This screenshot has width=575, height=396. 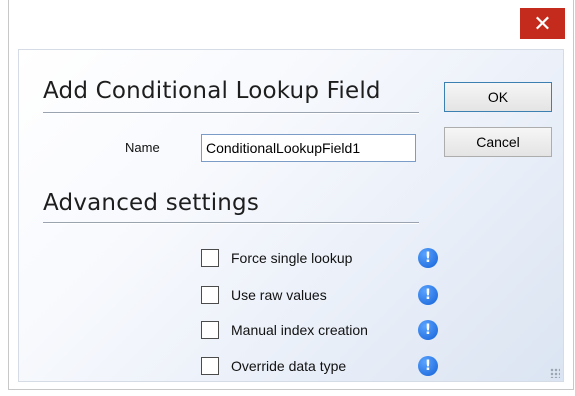 I want to click on title-divider, so click(x=231, y=112).